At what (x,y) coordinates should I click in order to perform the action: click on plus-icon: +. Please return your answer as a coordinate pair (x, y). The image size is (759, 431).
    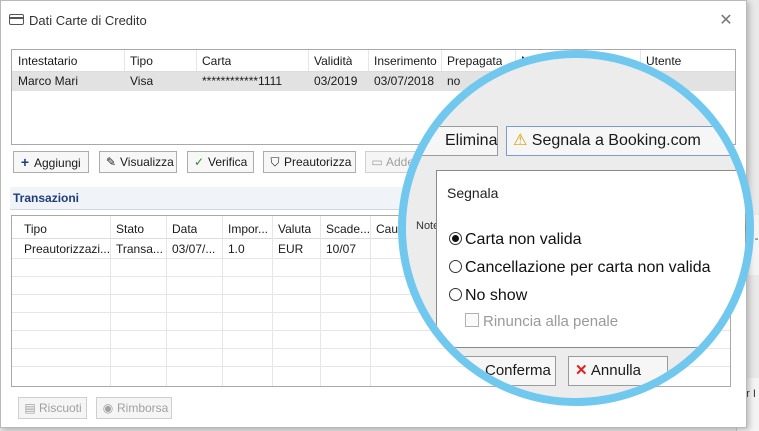
    Looking at the image, I should click on (25, 162).